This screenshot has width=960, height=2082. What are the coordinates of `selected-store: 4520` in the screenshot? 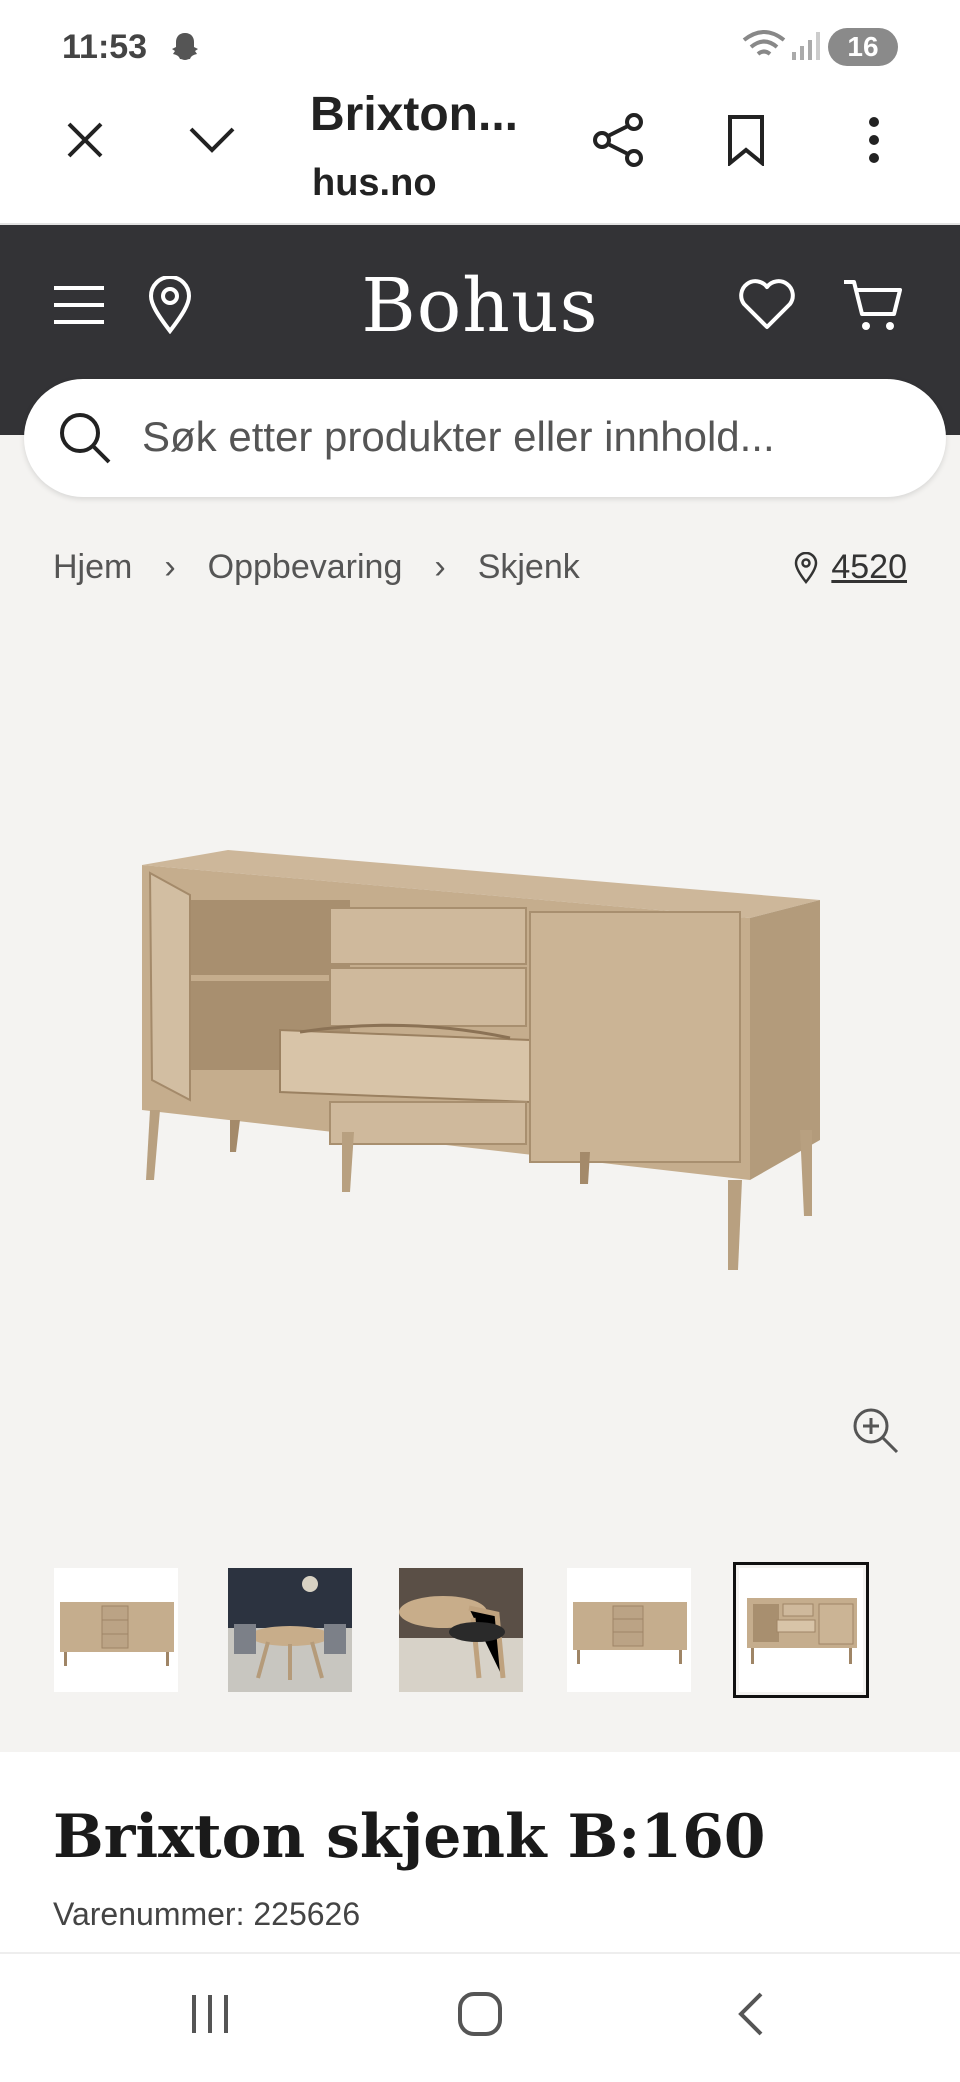 It's located at (850, 567).